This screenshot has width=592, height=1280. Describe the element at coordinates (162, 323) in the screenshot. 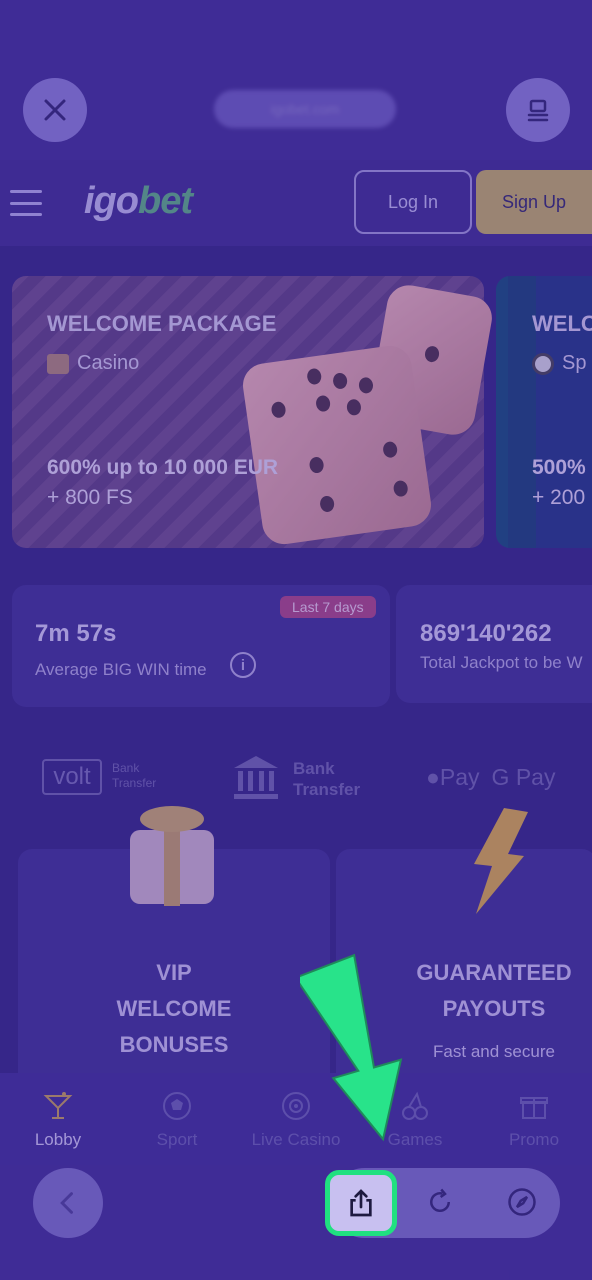

I see `promo-title: WELCOME PACKAGE` at that location.